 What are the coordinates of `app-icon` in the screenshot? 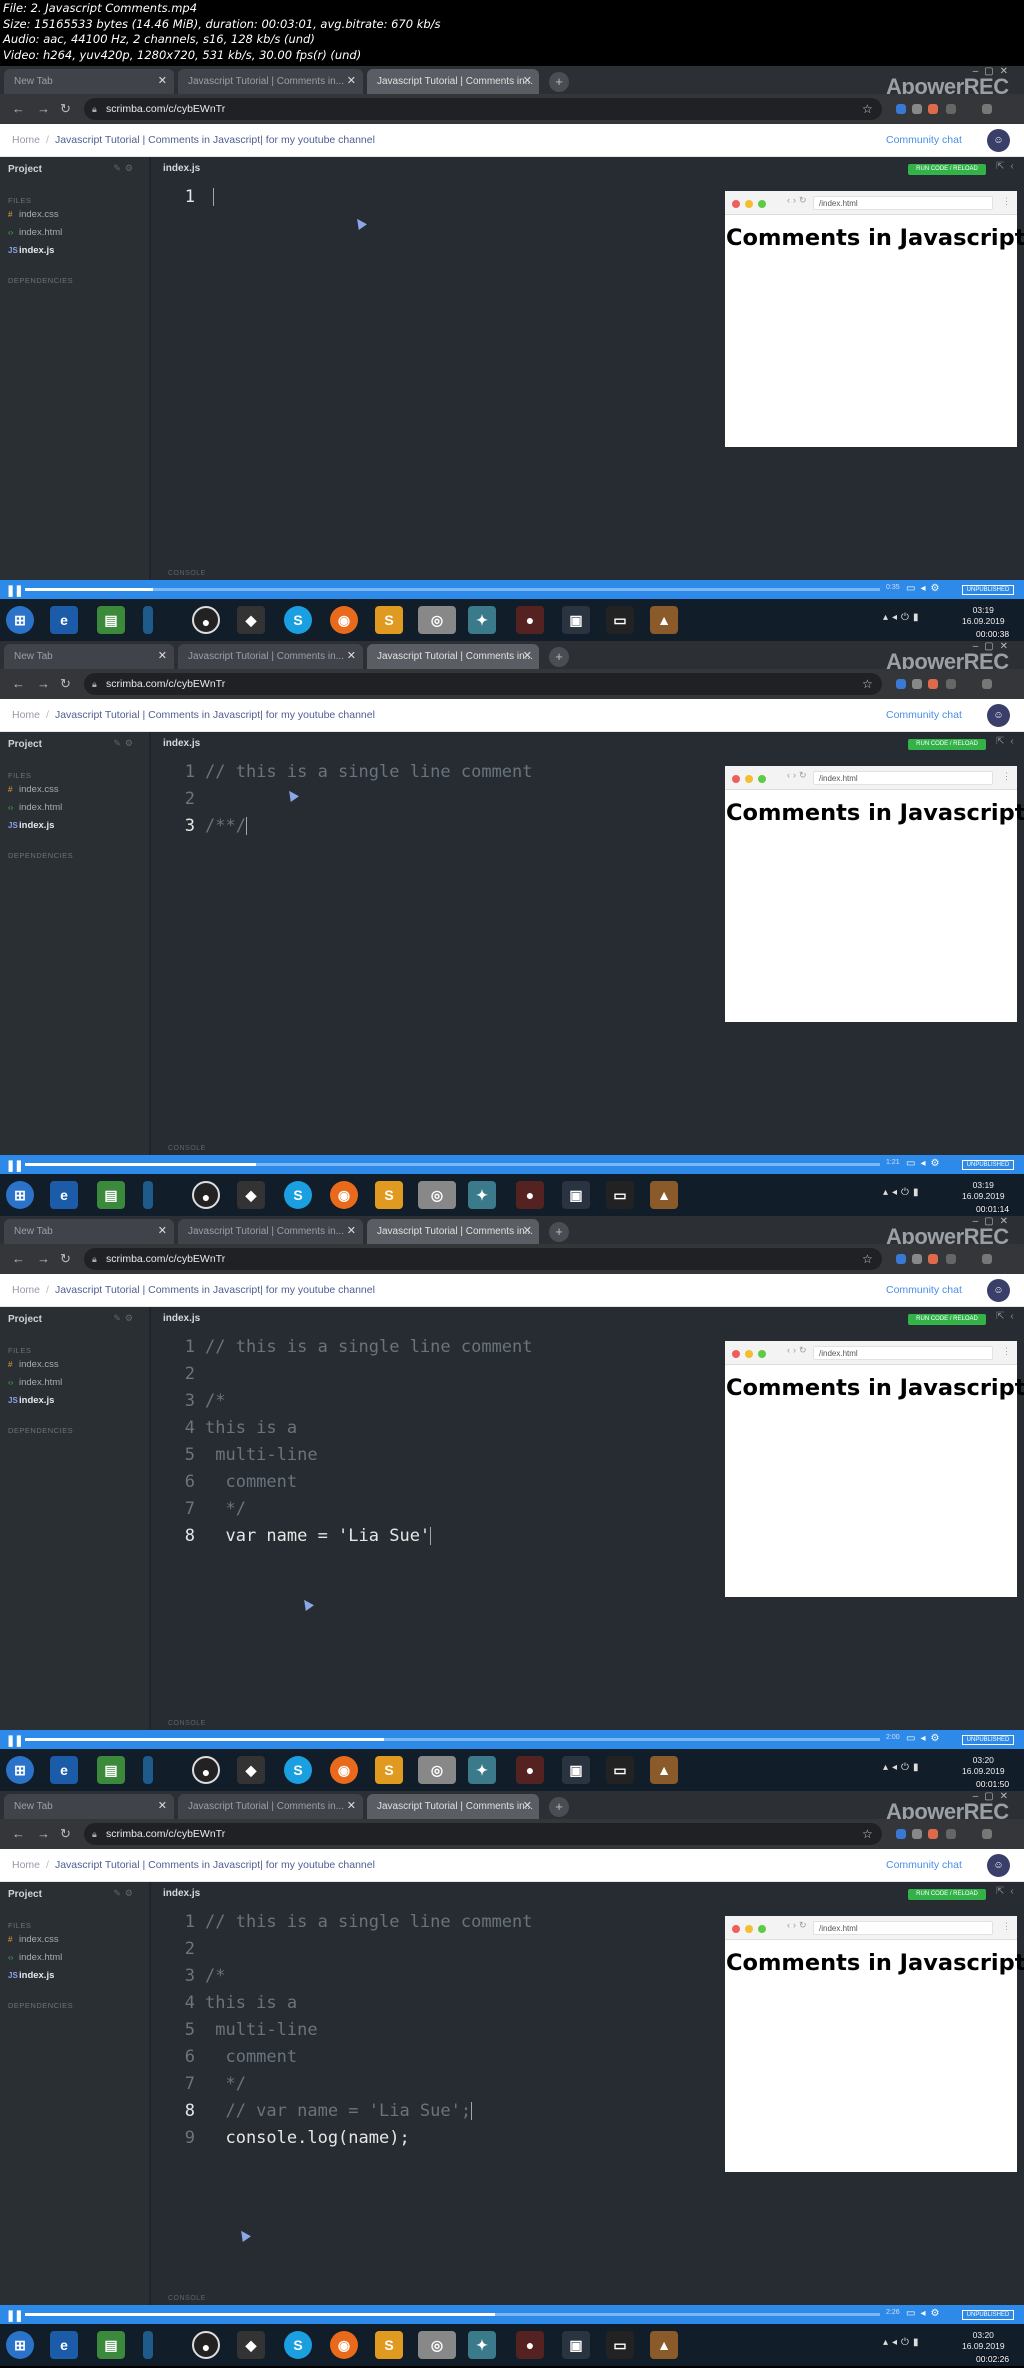 It's located at (148, 1770).